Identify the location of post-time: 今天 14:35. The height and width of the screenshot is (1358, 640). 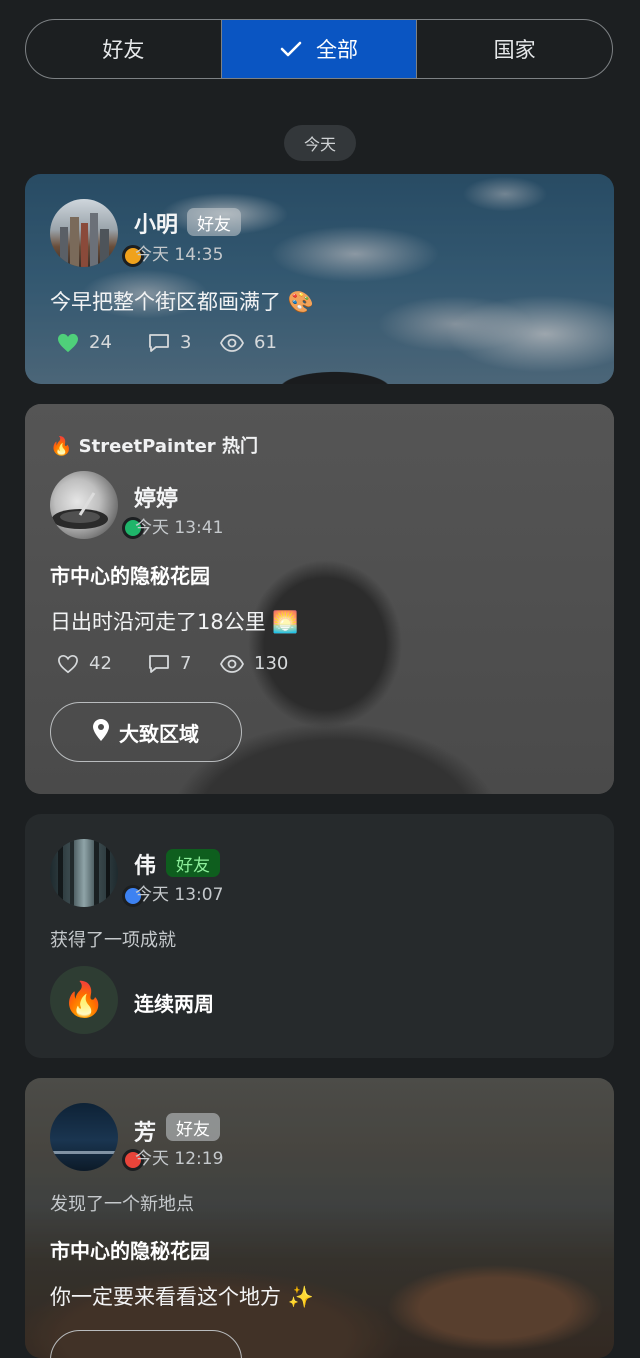
(179, 255).